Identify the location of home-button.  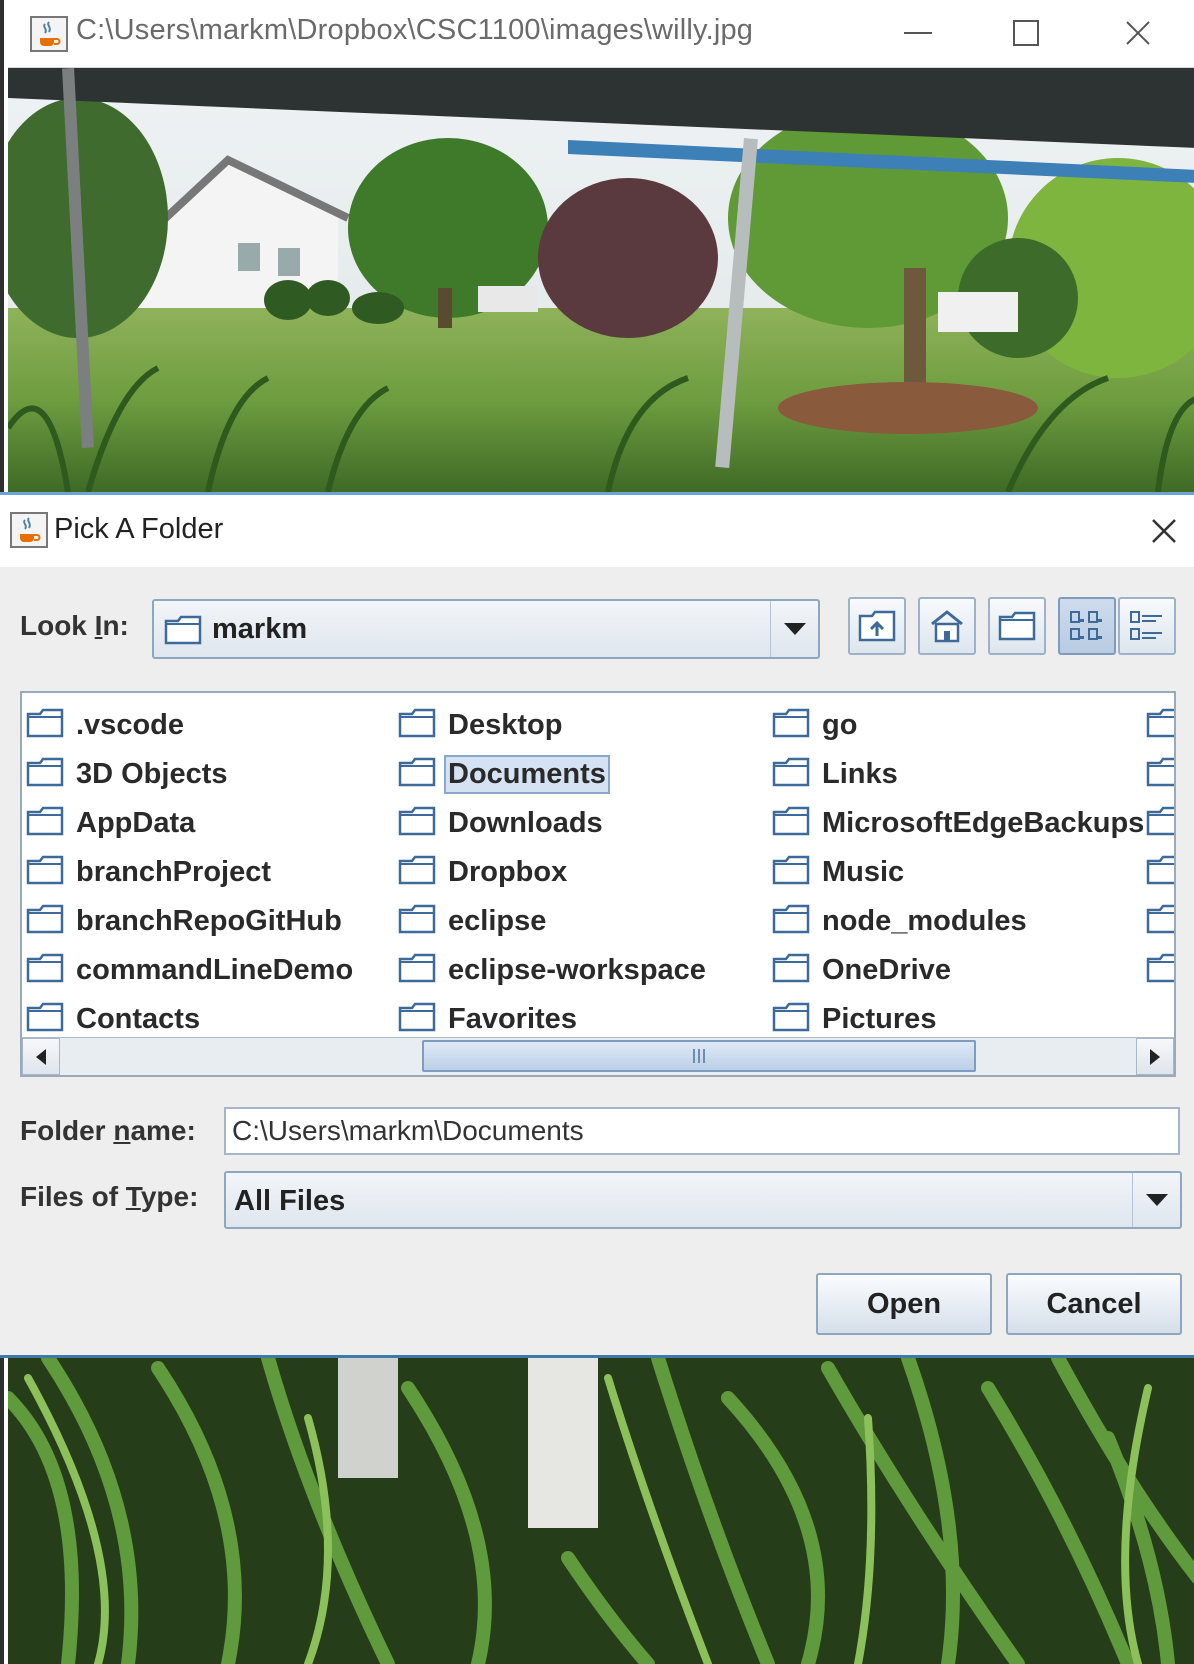
(947, 626).